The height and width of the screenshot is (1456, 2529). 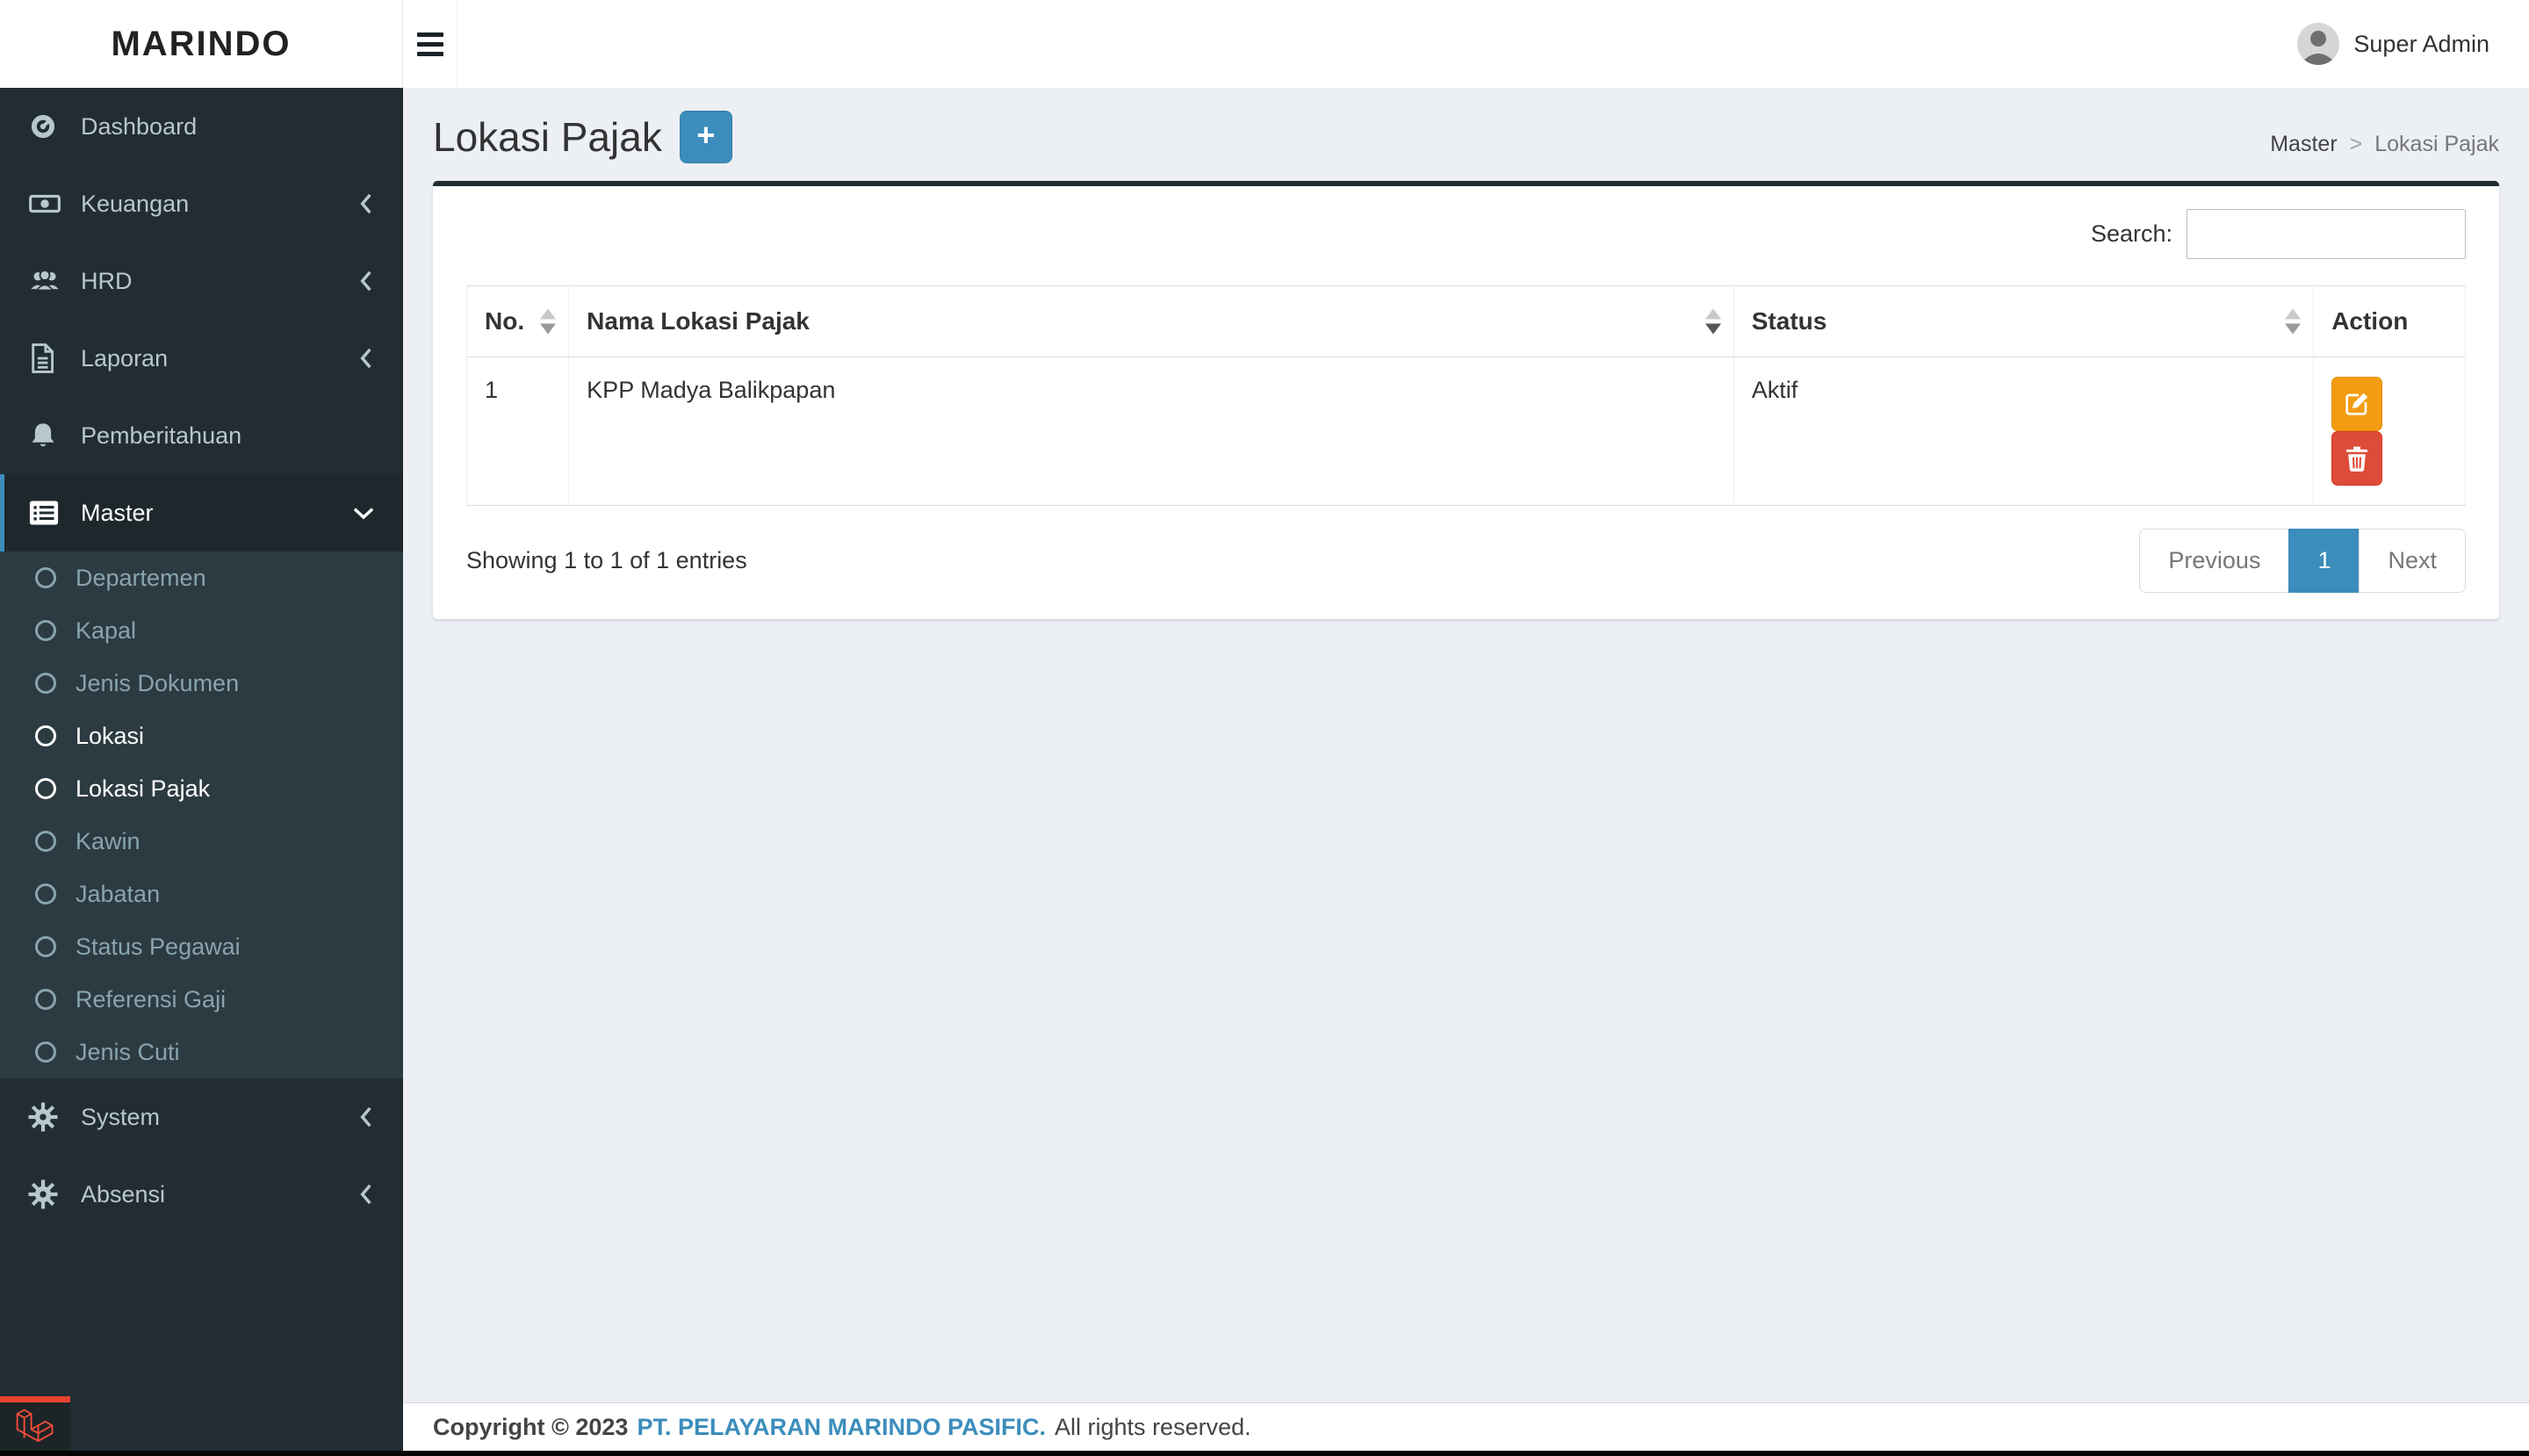 I want to click on column-header-no: No., so click(x=518, y=321).